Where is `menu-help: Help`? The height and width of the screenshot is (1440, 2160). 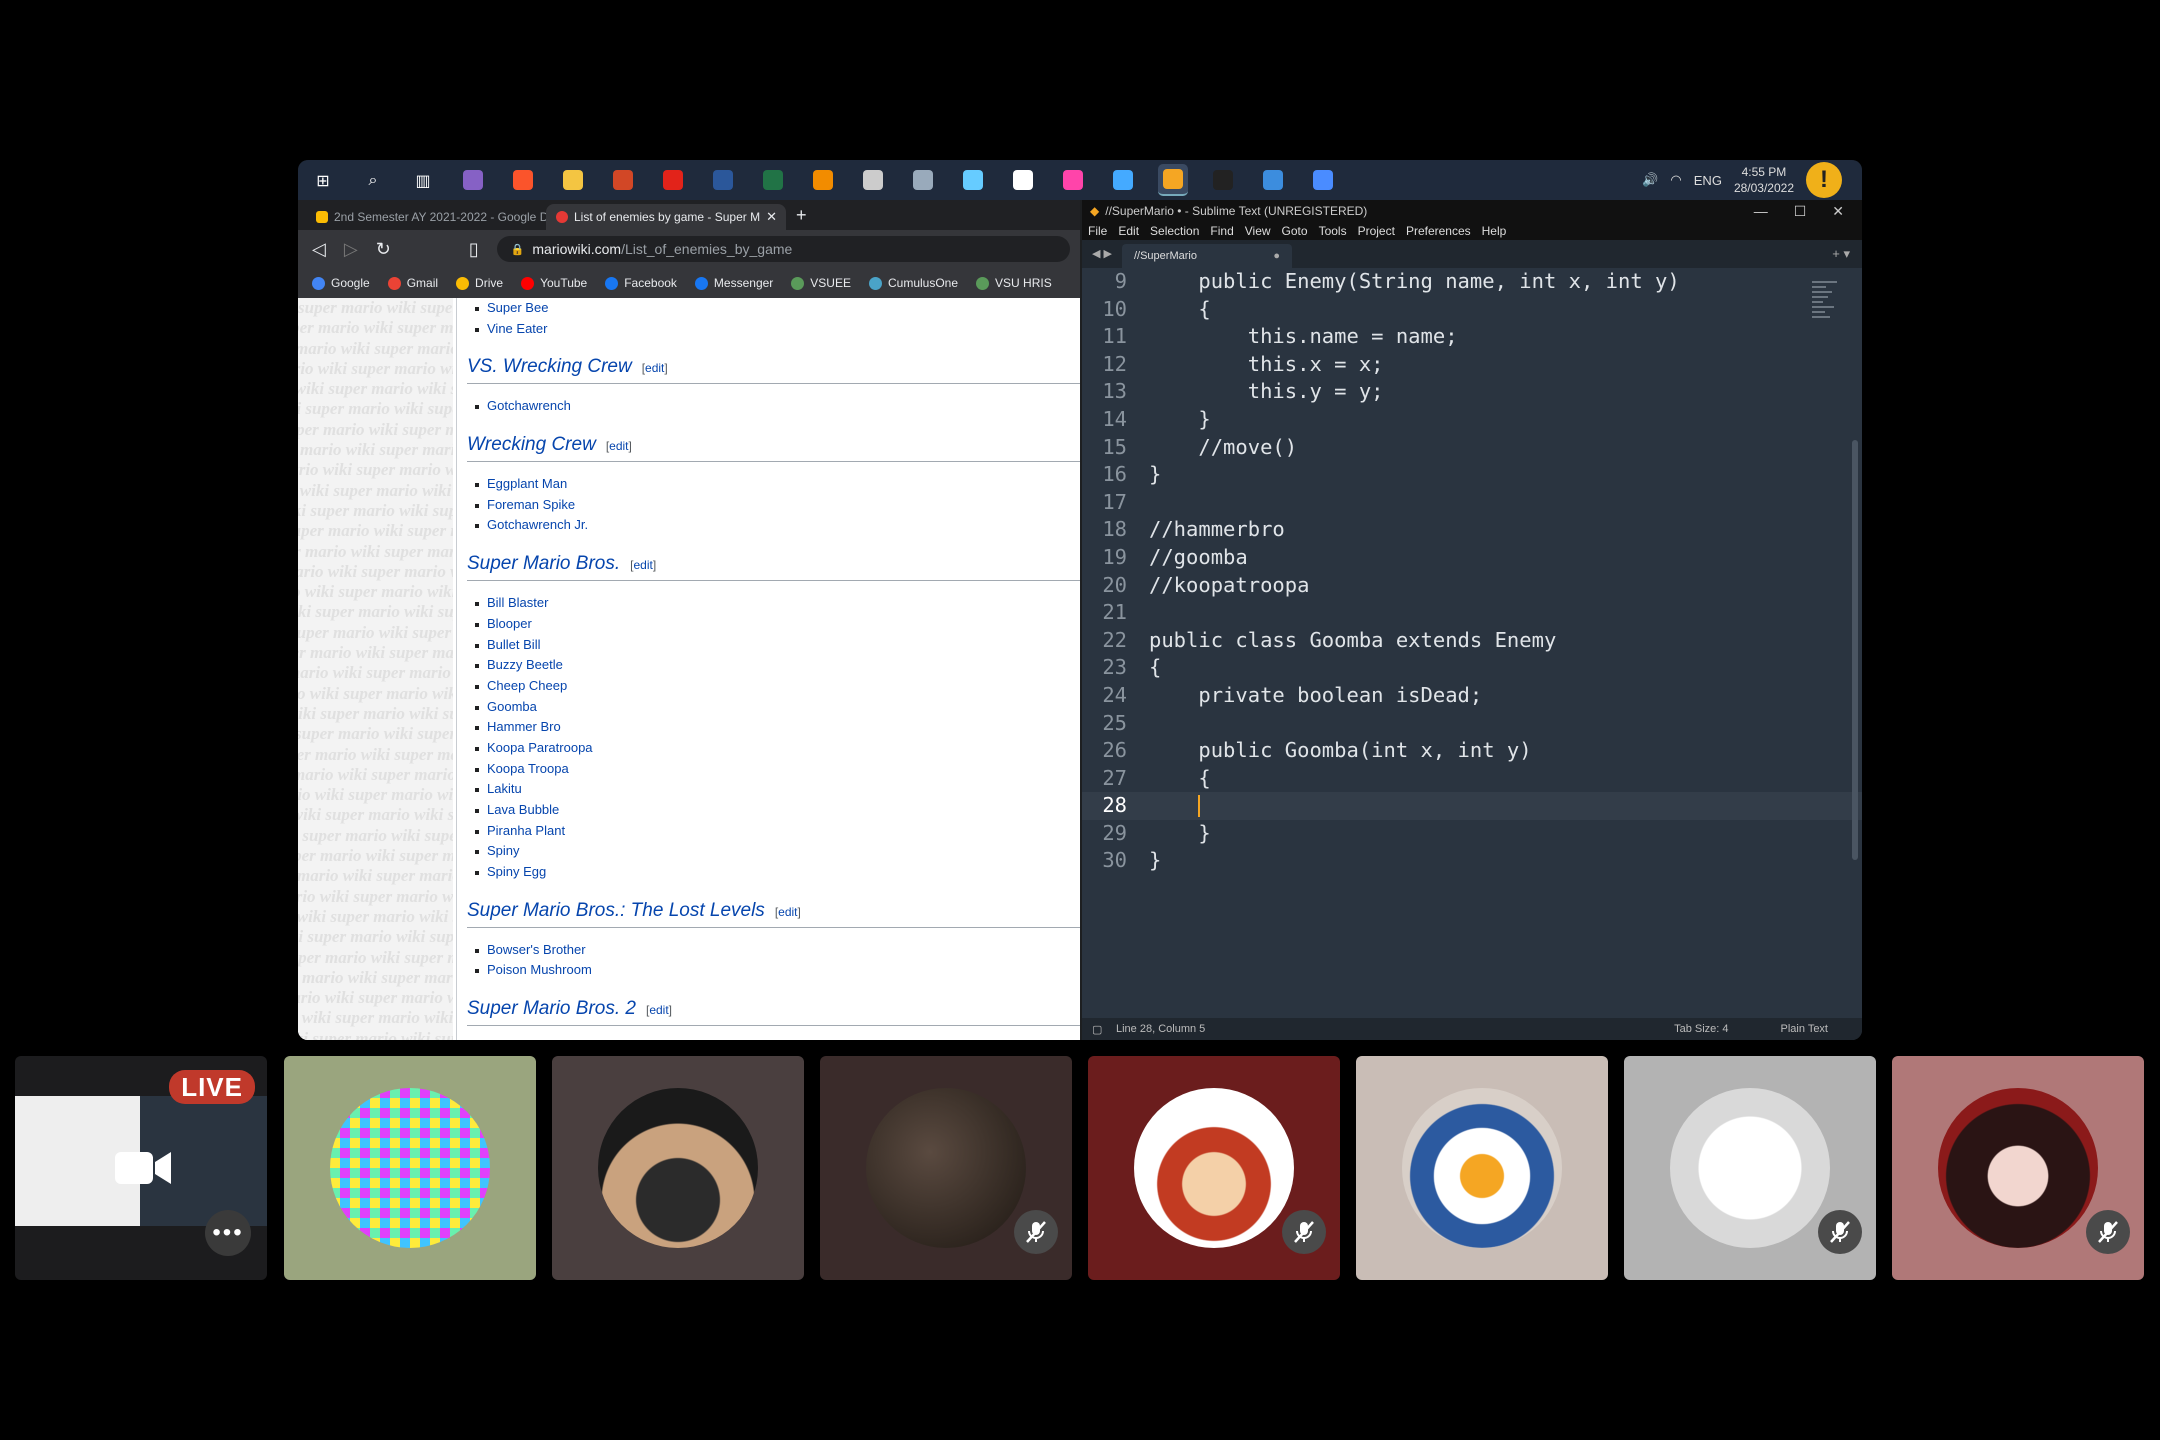 menu-help: Help is located at coordinates (1494, 231).